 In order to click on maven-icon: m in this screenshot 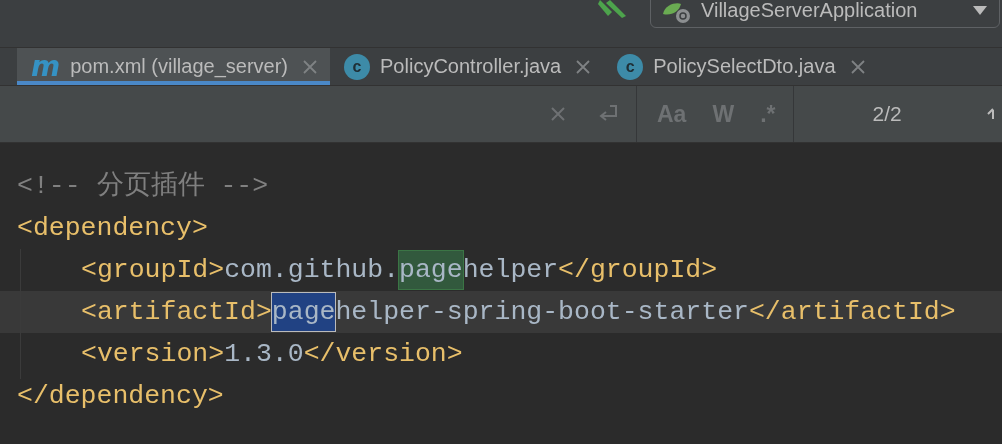, I will do `click(46, 66)`.